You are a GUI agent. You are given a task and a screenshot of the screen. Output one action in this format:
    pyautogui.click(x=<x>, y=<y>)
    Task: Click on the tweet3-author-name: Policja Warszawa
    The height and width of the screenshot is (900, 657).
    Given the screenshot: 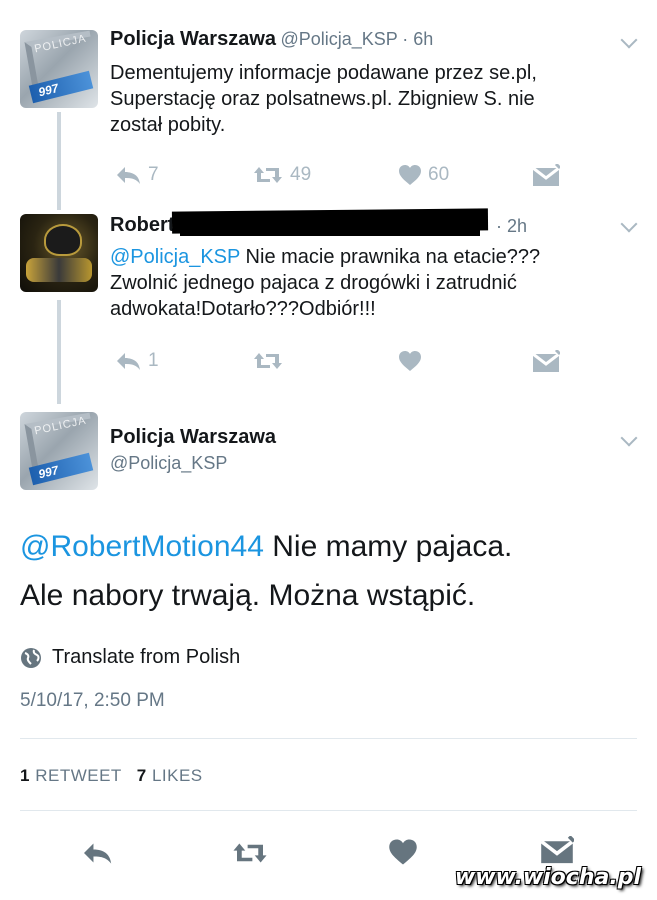 What is the action you would take?
    pyautogui.click(x=193, y=437)
    